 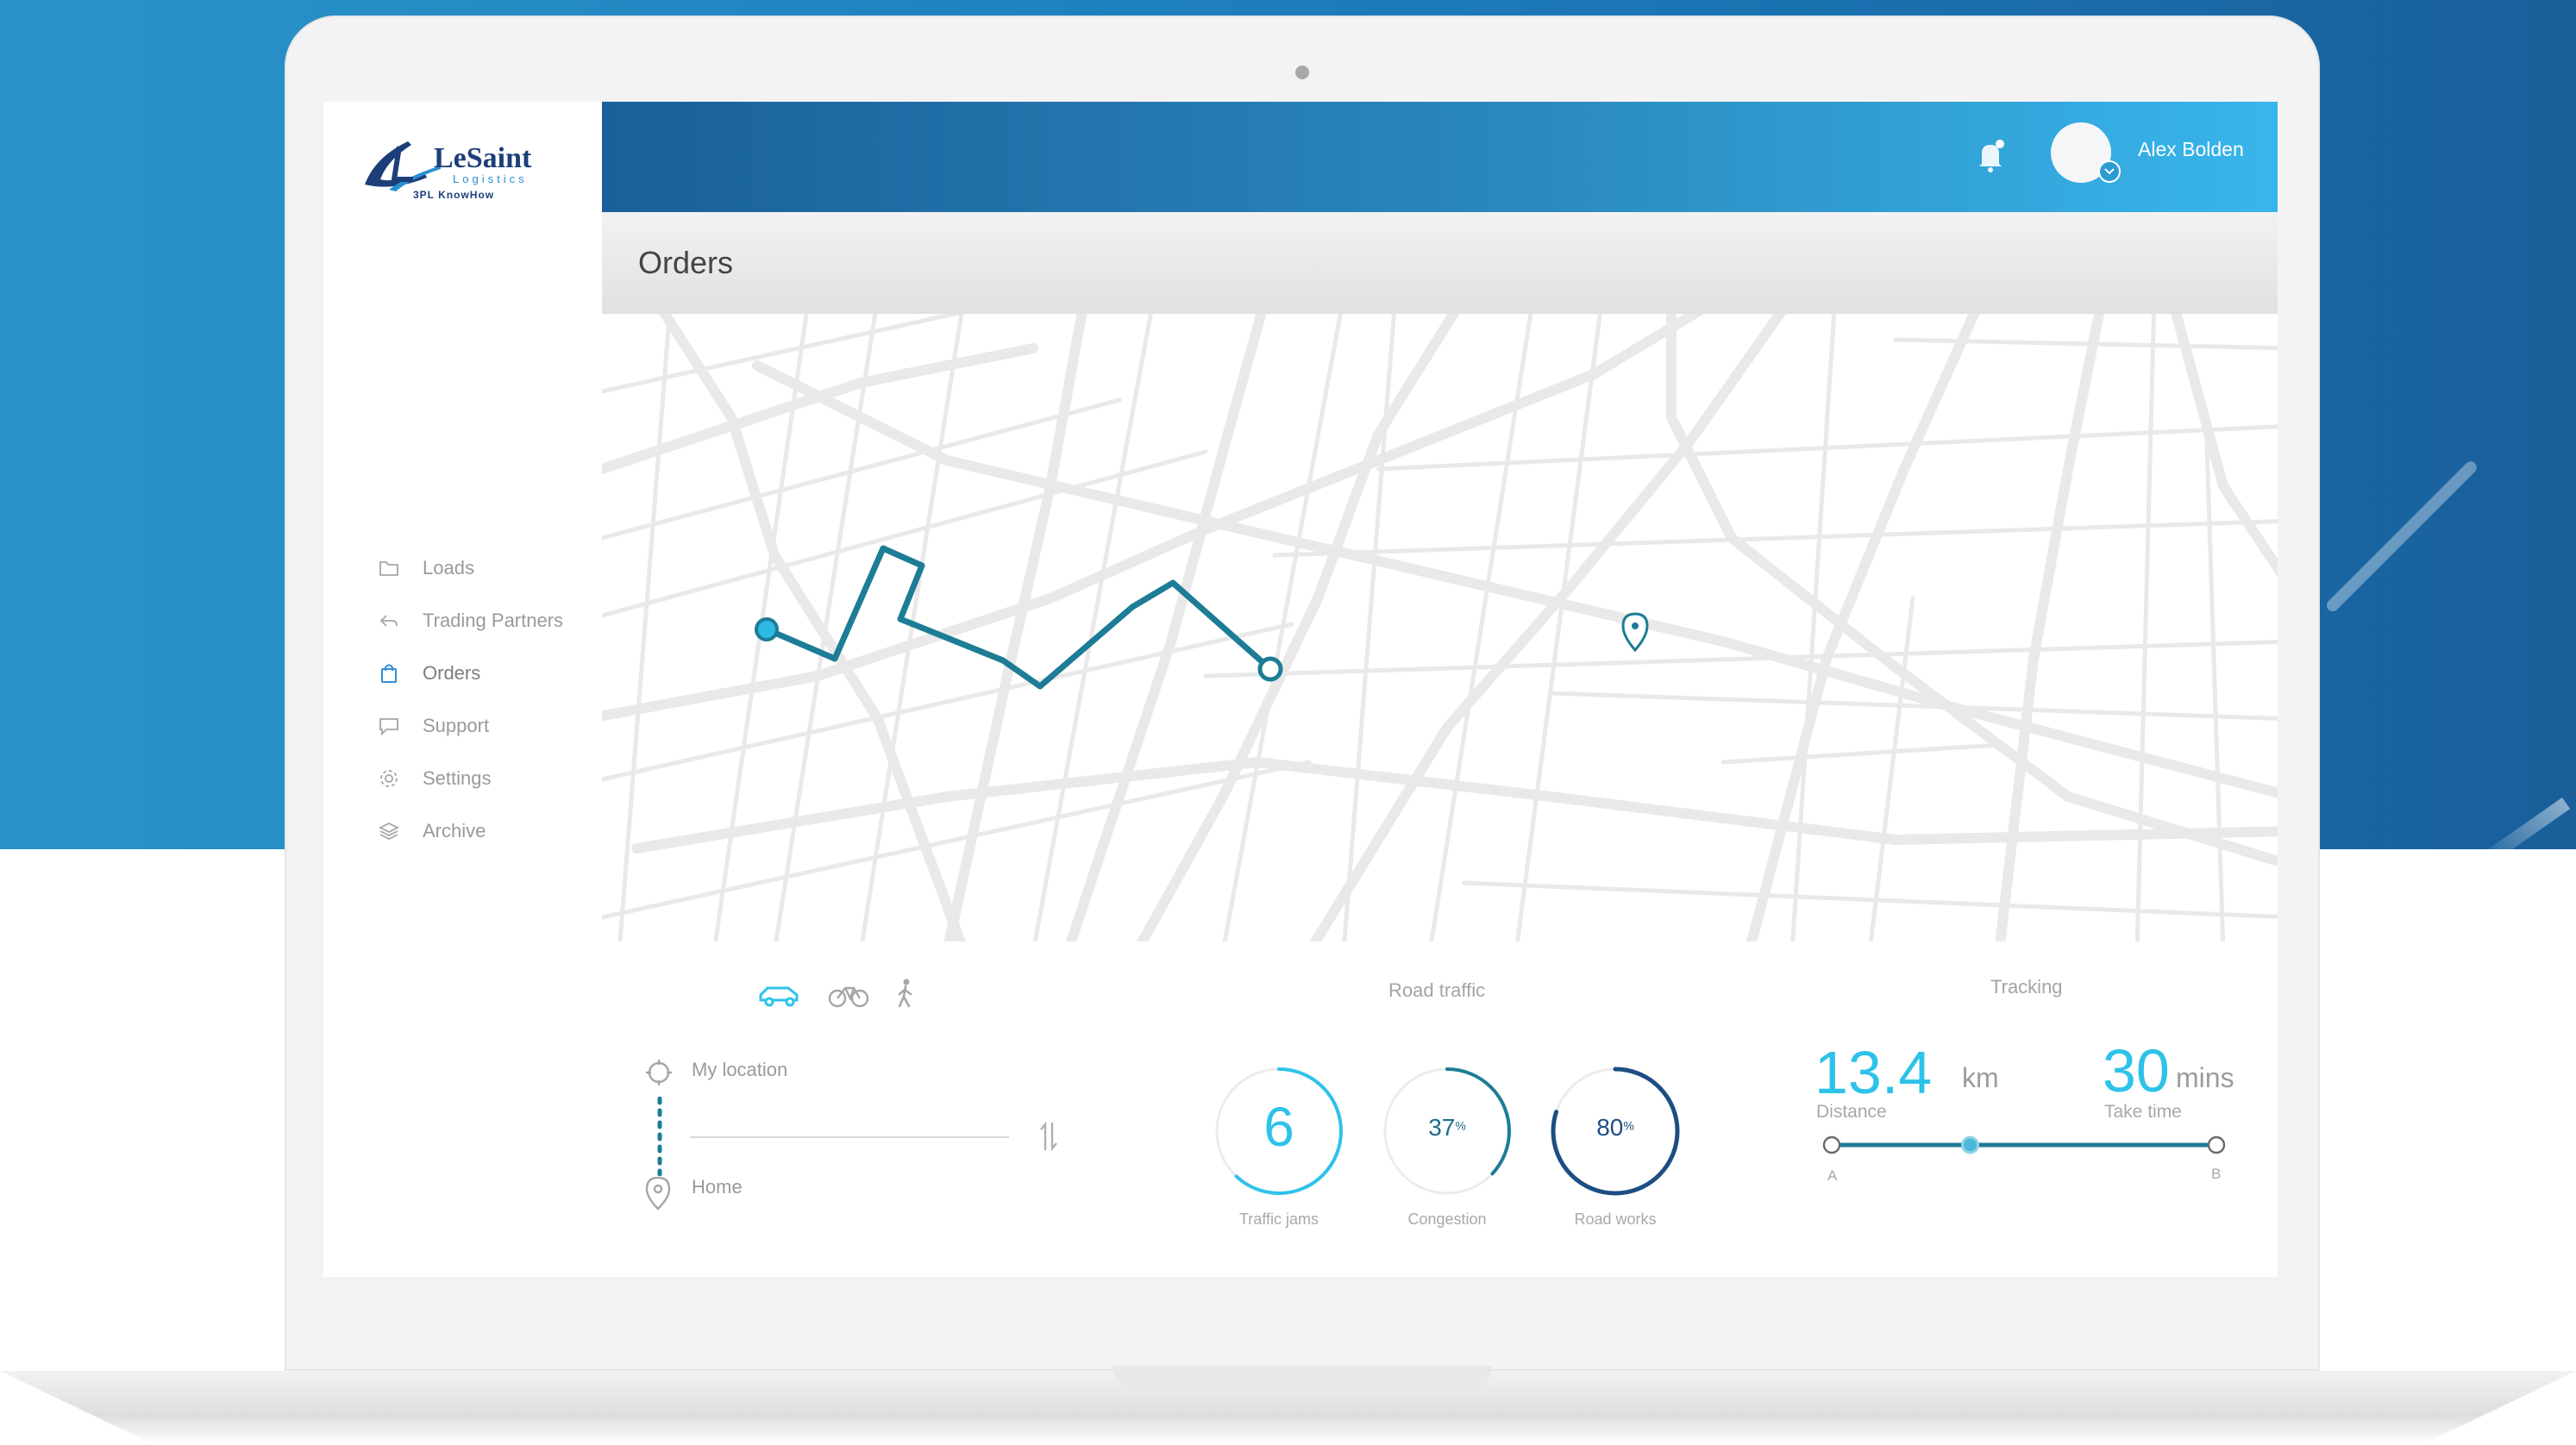 What do you see at coordinates (2109, 171) in the screenshot?
I see `chevron-down-icon` at bounding box center [2109, 171].